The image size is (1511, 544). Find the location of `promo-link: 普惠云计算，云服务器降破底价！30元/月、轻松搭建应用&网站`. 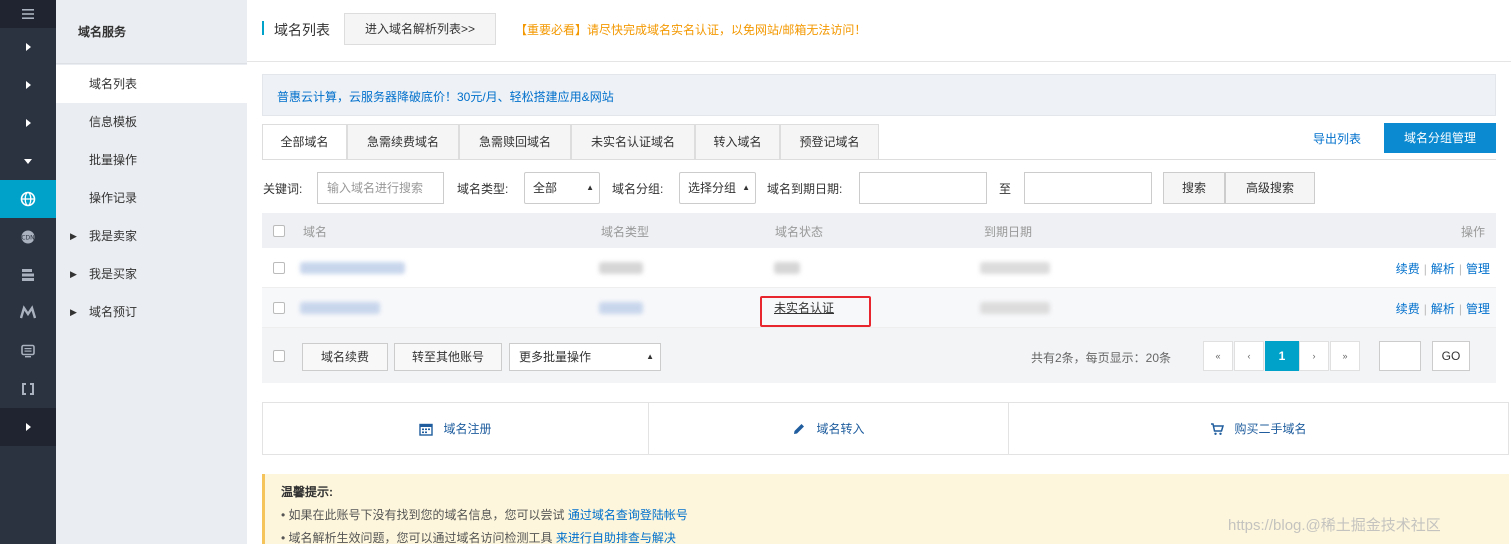

promo-link: 普惠云计算，云服务器降破底价！30元/月、轻松搭建应用&网站 is located at coordinates (445, 96).